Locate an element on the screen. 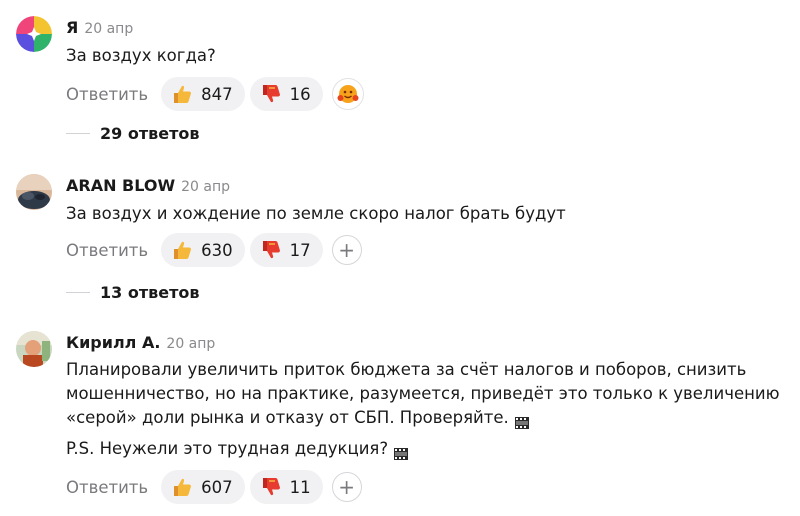 This screenshot has width=800, height=516. author-name: Я 20 апр is located at coordinates (99, 28).